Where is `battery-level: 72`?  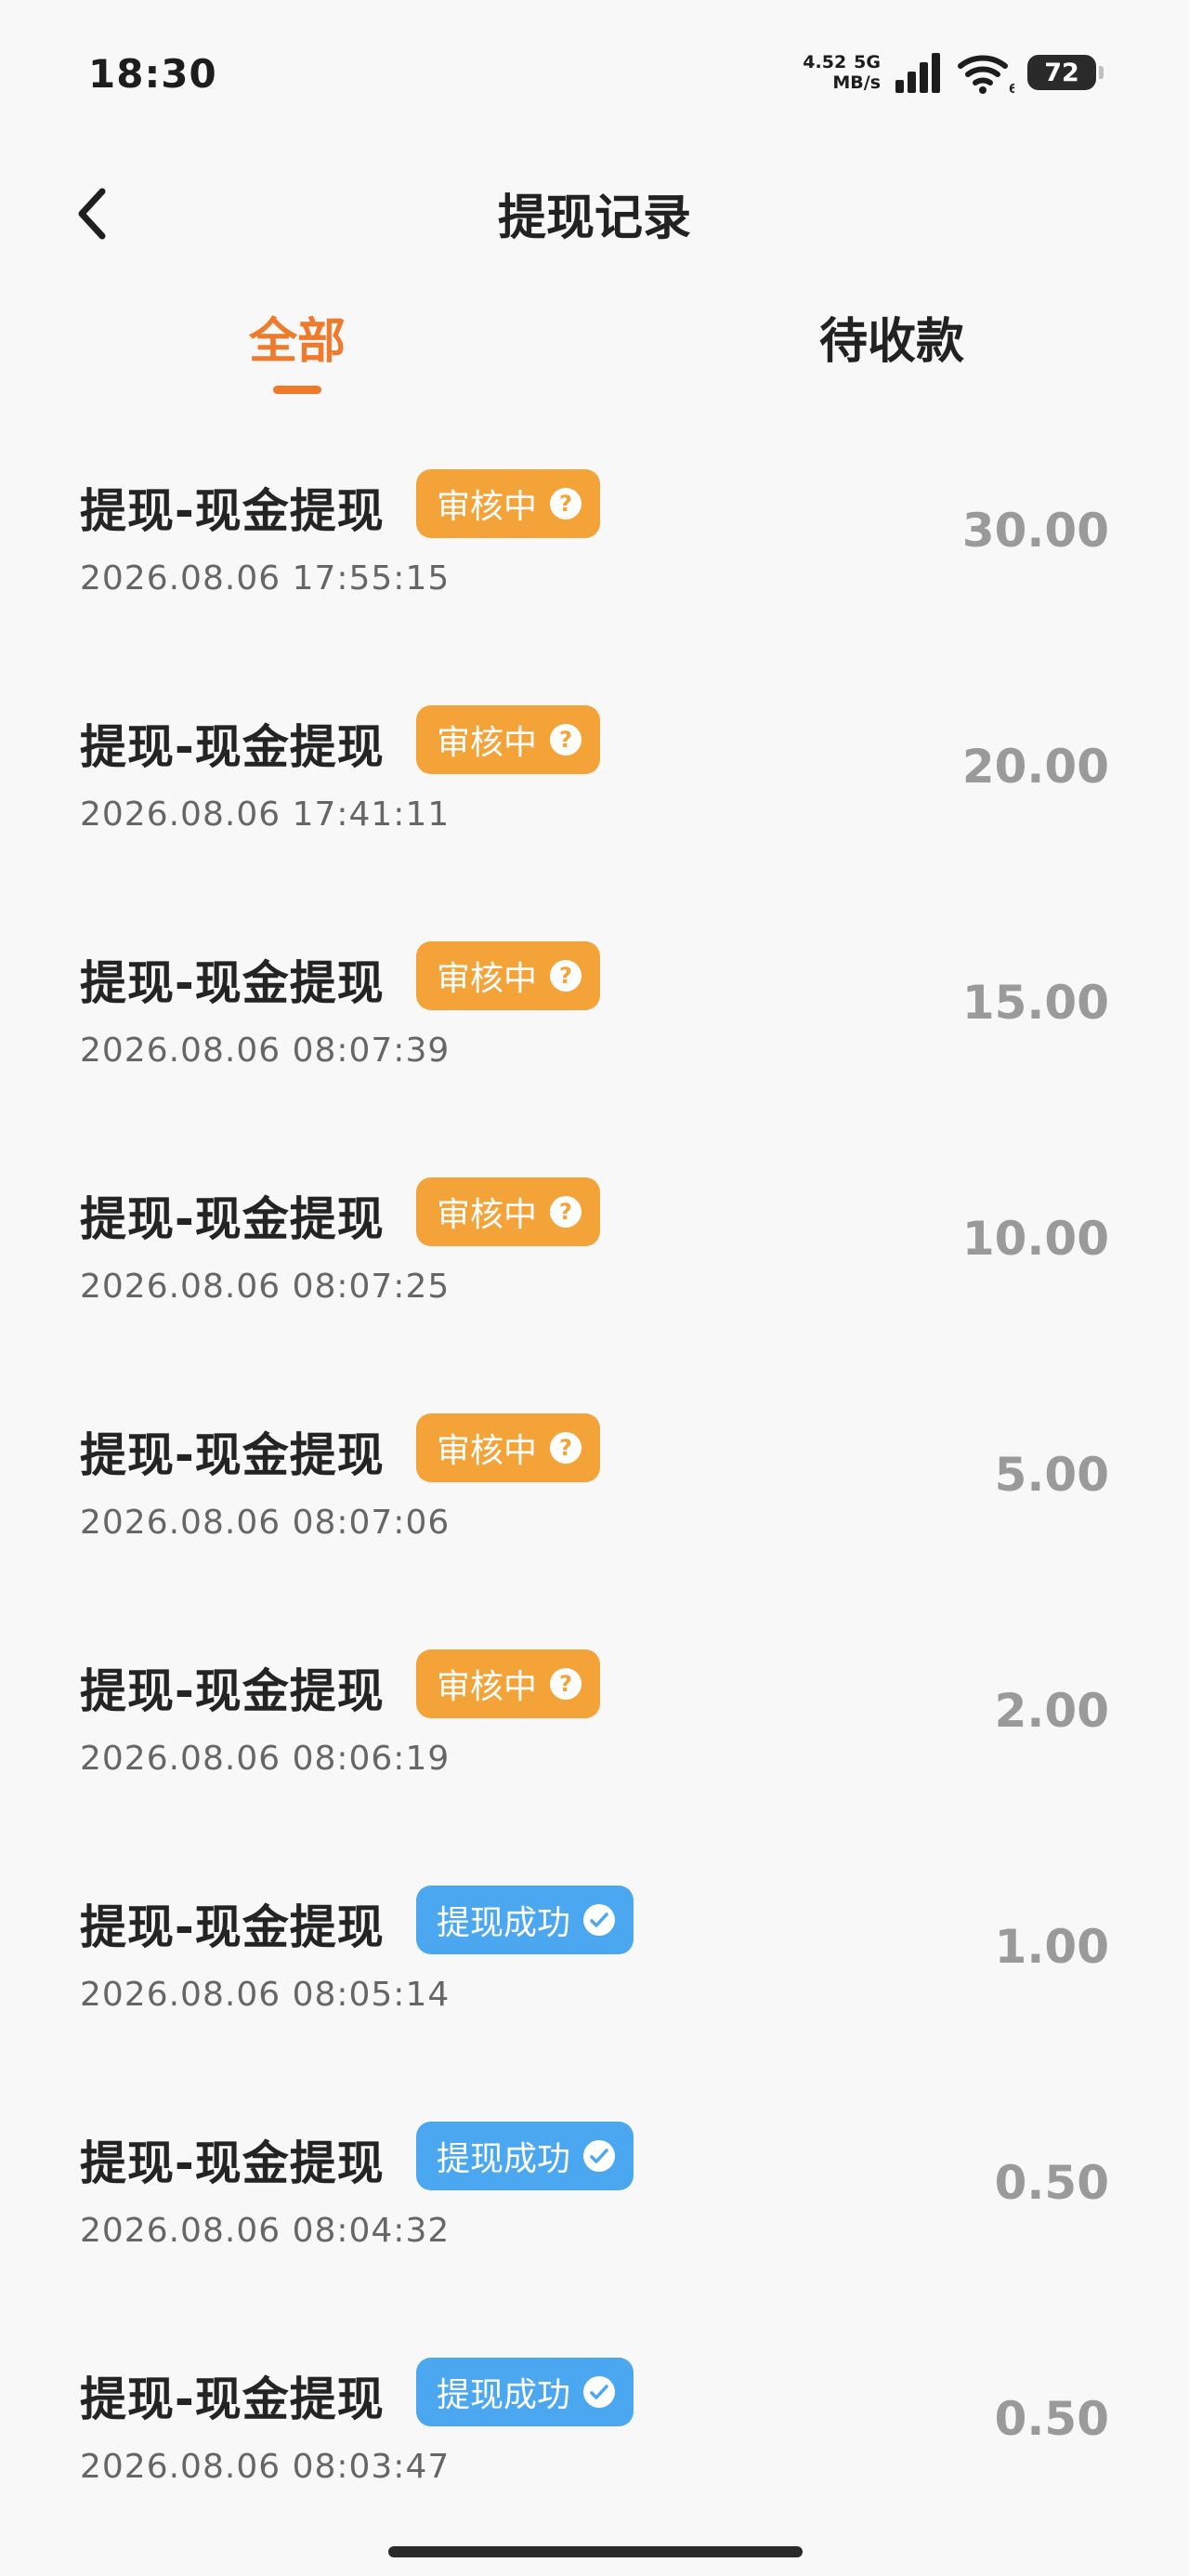
battery-level: 72 is located at coordinates (1061, 72).